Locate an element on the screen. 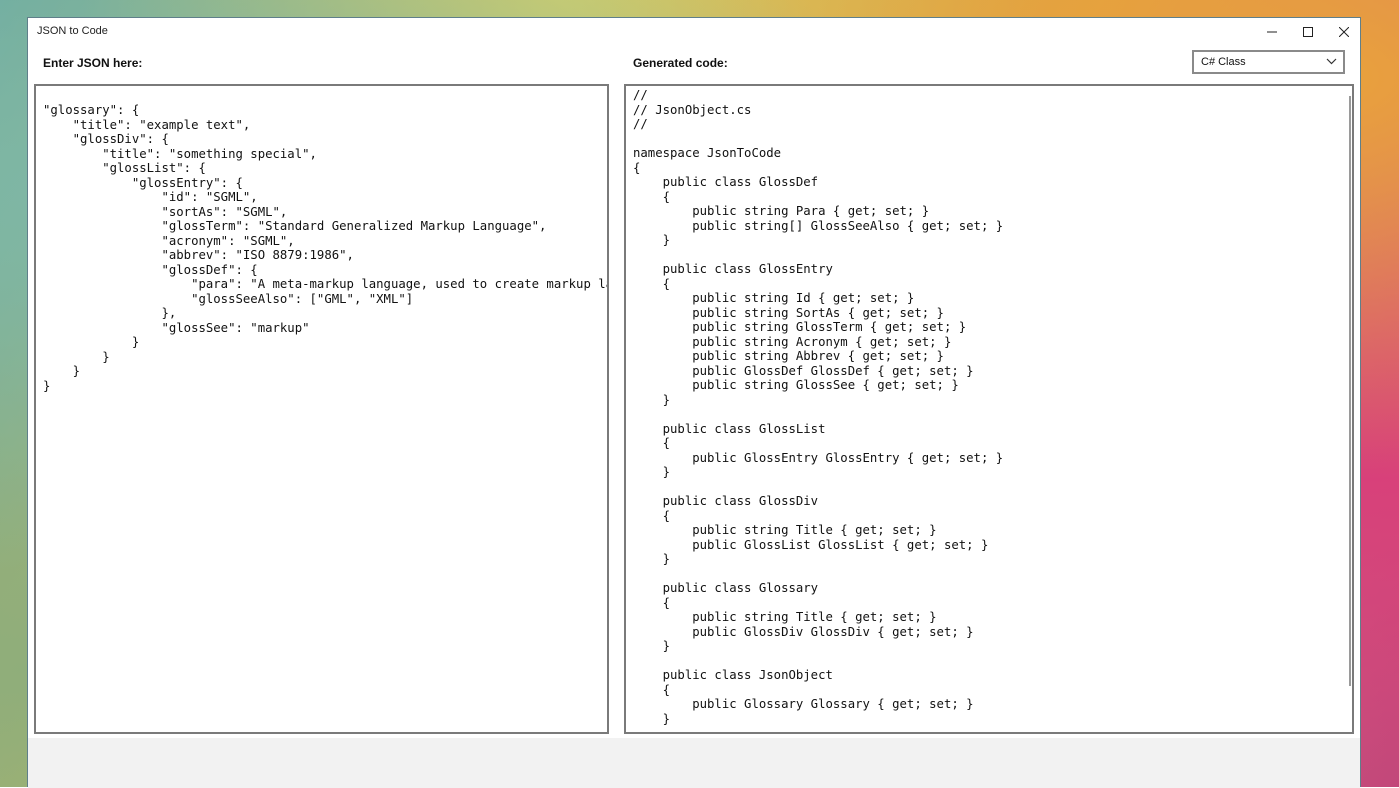  close-icon is located at coordinates (1344, 32).